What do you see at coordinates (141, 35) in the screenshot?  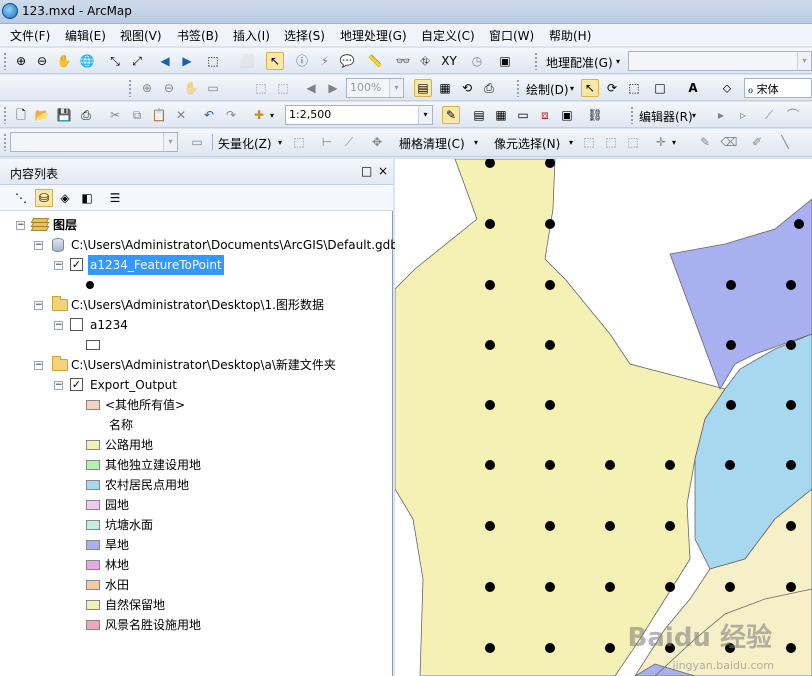 I see `menu-view: 视图(V)` at bounding box center [141, 35].